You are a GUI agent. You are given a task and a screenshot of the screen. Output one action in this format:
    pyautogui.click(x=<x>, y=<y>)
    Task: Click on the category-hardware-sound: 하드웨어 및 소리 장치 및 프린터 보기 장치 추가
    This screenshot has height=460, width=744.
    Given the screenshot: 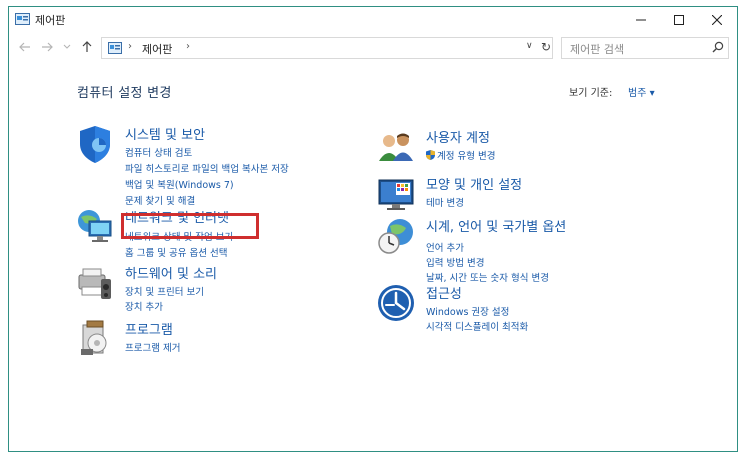 What is the action you would take?
    pyautogui.click(x=205, y=288)
    